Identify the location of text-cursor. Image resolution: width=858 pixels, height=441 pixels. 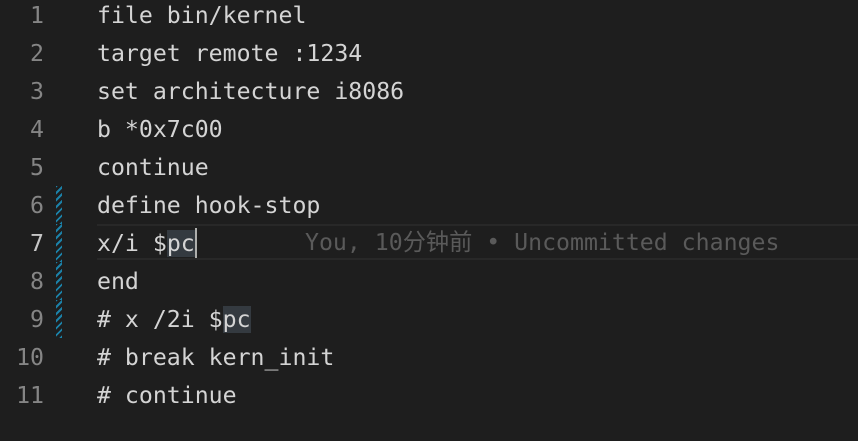
(195, 242).